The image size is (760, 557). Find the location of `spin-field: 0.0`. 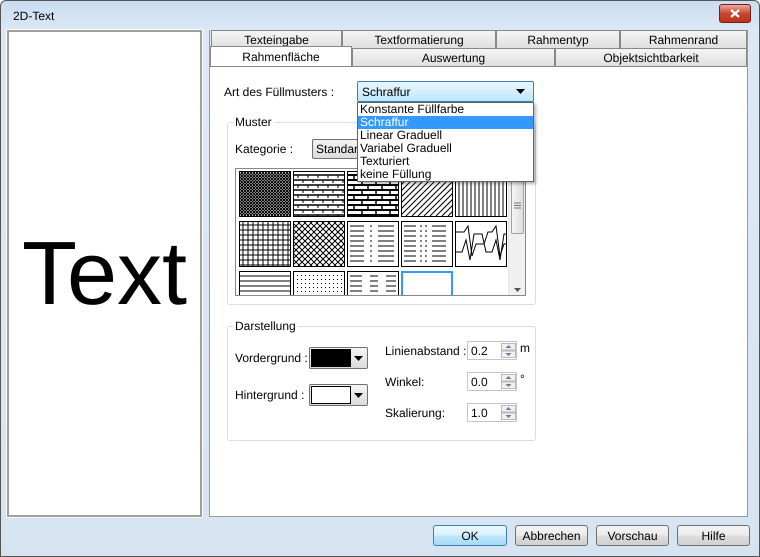

spin-field: 0.0 is located at coordinates (492, 381).